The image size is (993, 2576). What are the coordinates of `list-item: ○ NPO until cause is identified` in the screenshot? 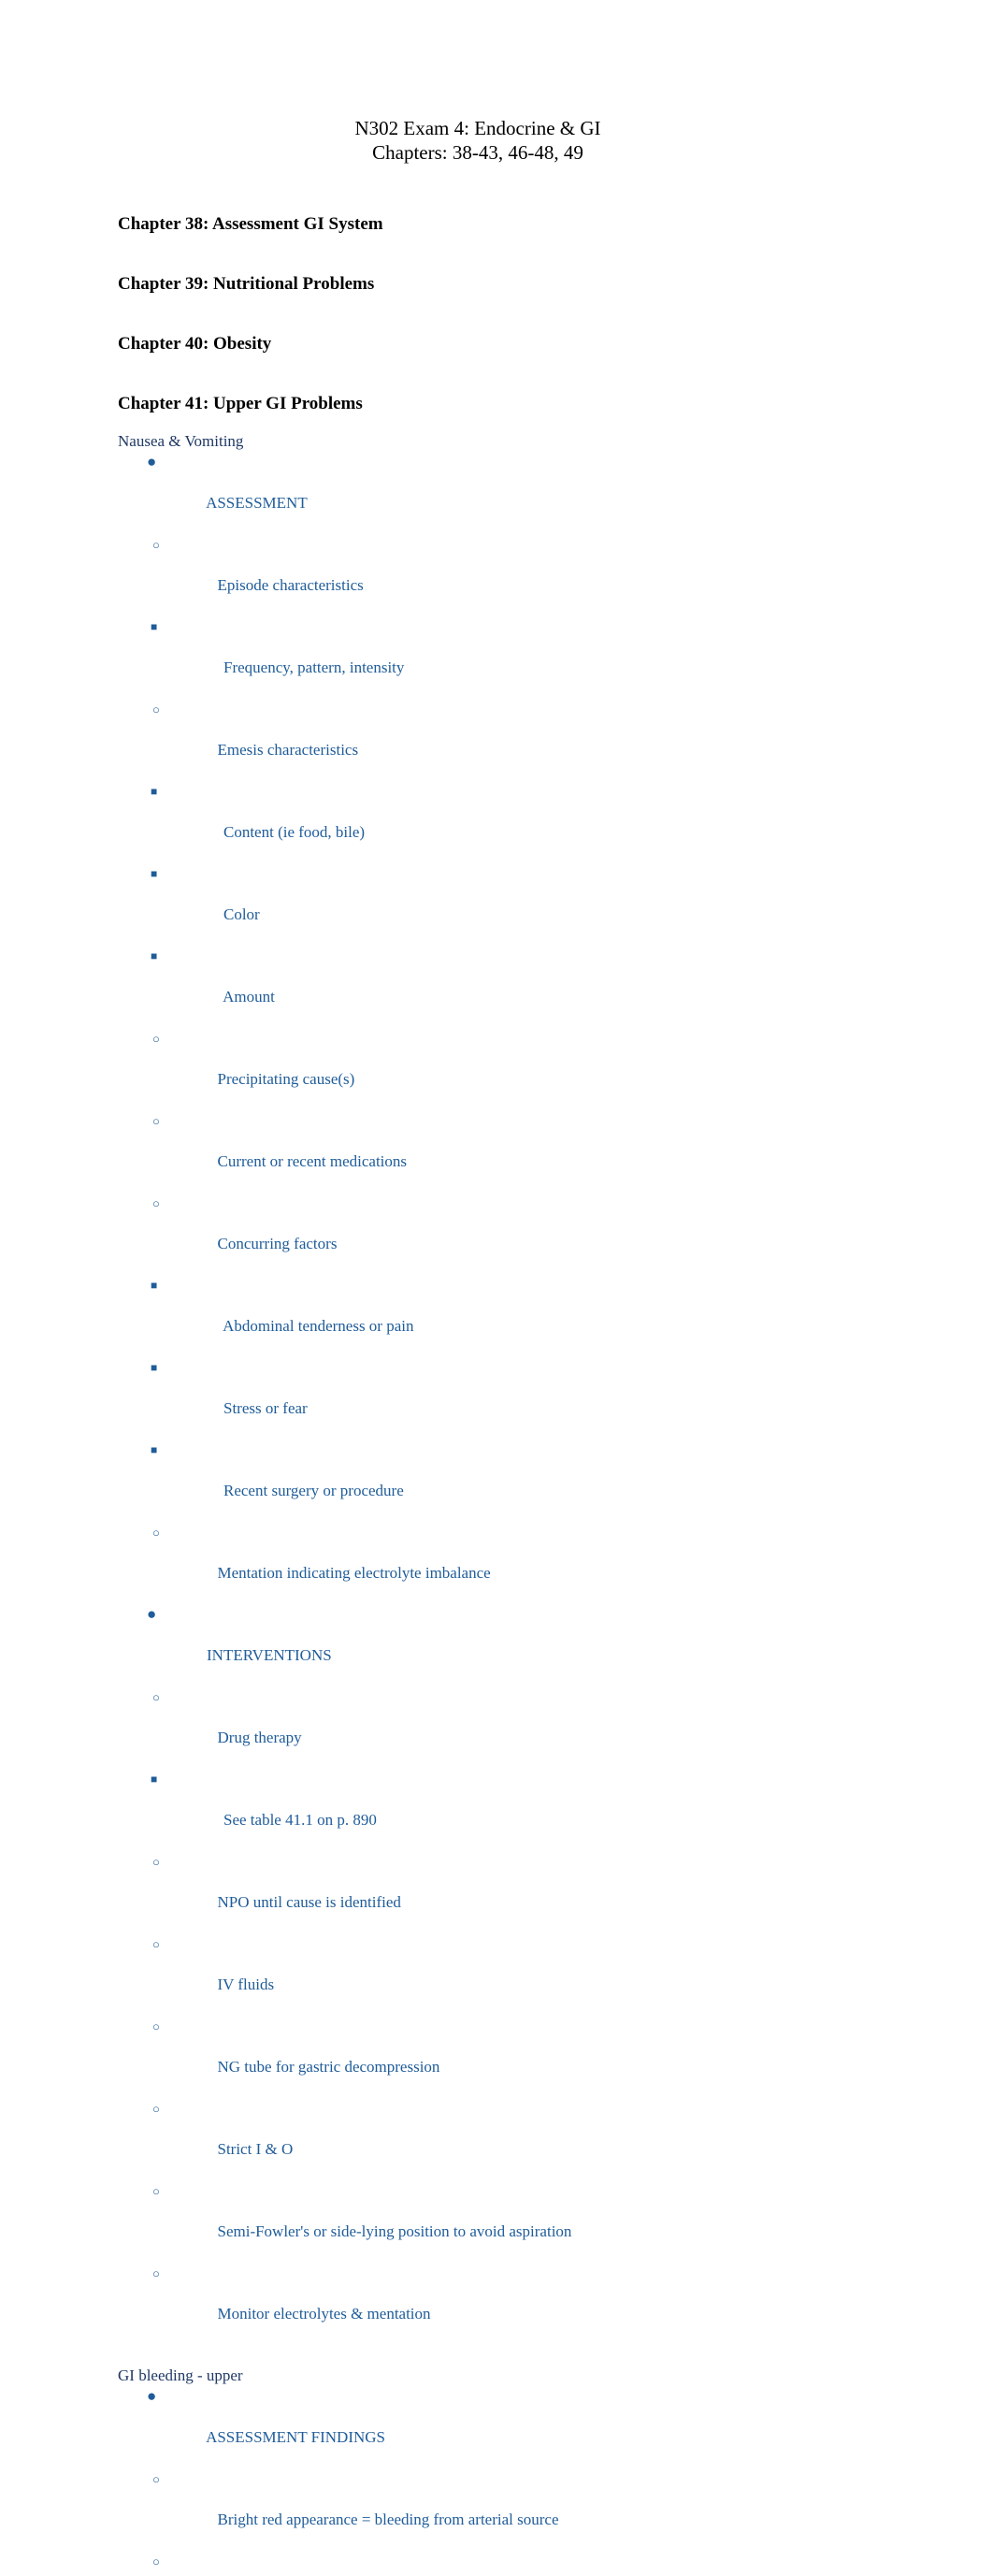 It's located at (501, 1892).